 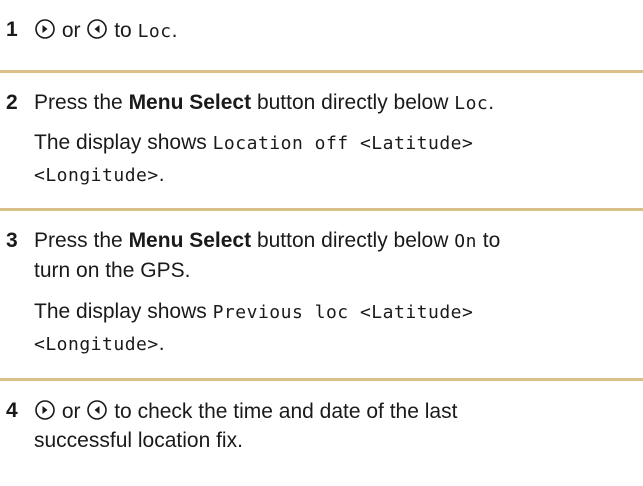 I want to click on step-text-line2: turn on the GPS., so click(x=112, y=270).